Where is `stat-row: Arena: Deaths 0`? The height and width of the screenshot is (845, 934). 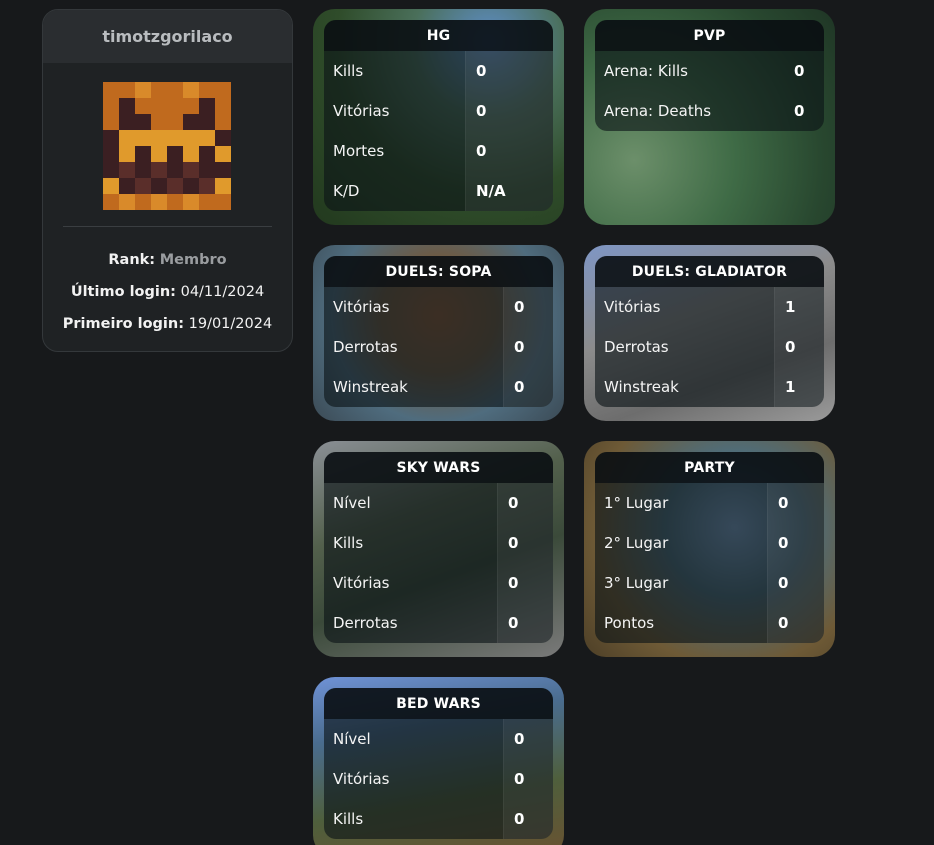 stat-row: Arena: Deaths 0 is located at coordinates (709, 111).